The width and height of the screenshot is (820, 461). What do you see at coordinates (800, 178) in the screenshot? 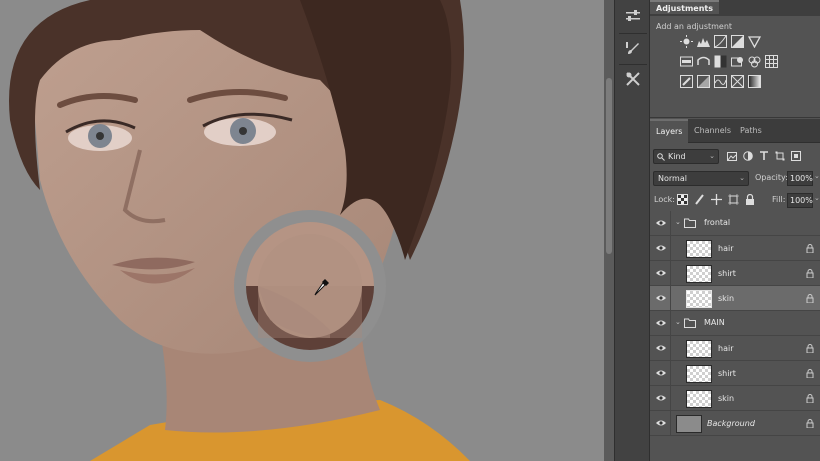
I see `opacity-input: 100%` at bounding box center [800, 178].